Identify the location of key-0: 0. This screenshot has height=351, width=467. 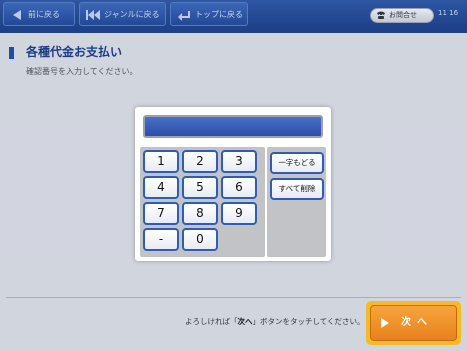
(200, 239).